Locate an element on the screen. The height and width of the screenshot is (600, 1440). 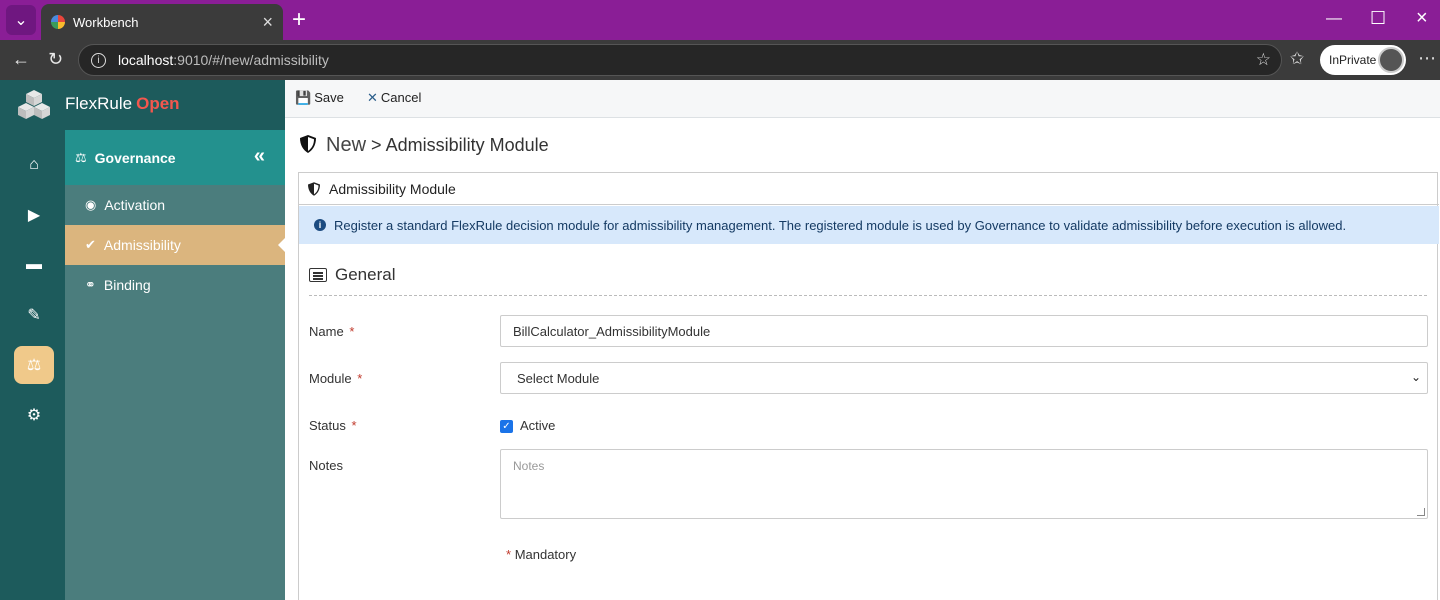
link-icon: ⚭ is located at coordinates (90, 284).